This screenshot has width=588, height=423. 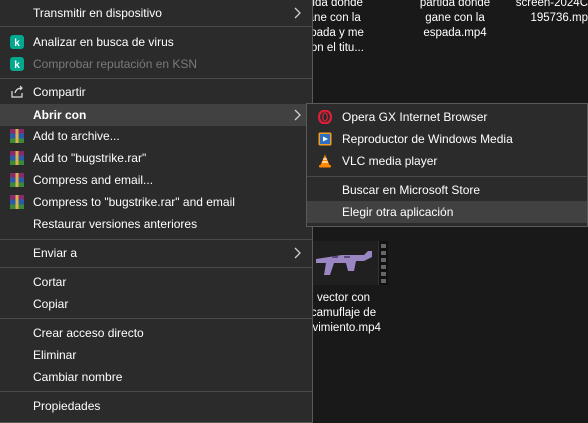 I want to click on menu-item-propiedades: Propiedades, so click(x=156, y=406).